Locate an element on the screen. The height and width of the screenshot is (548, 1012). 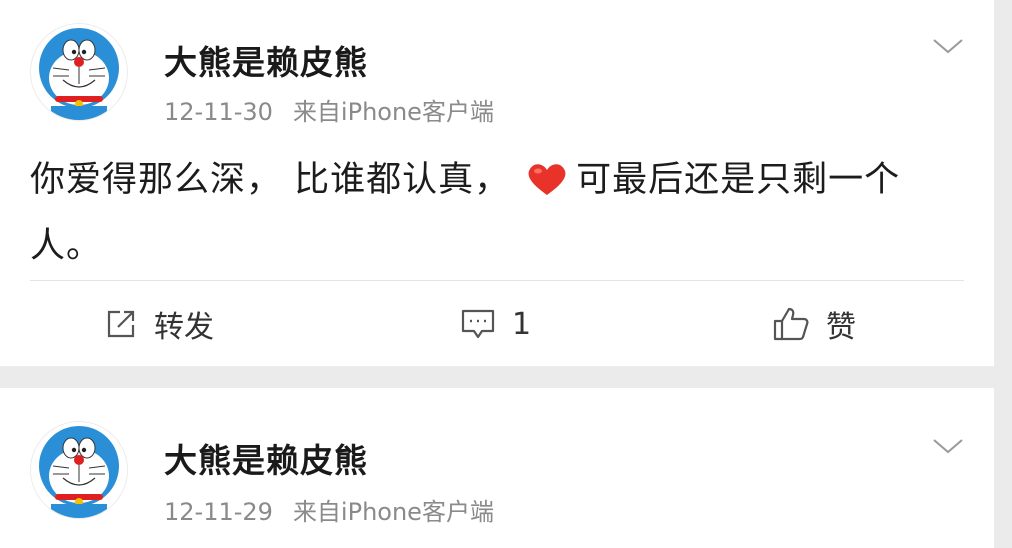
repost-icon is located at coordinates (121, 324).